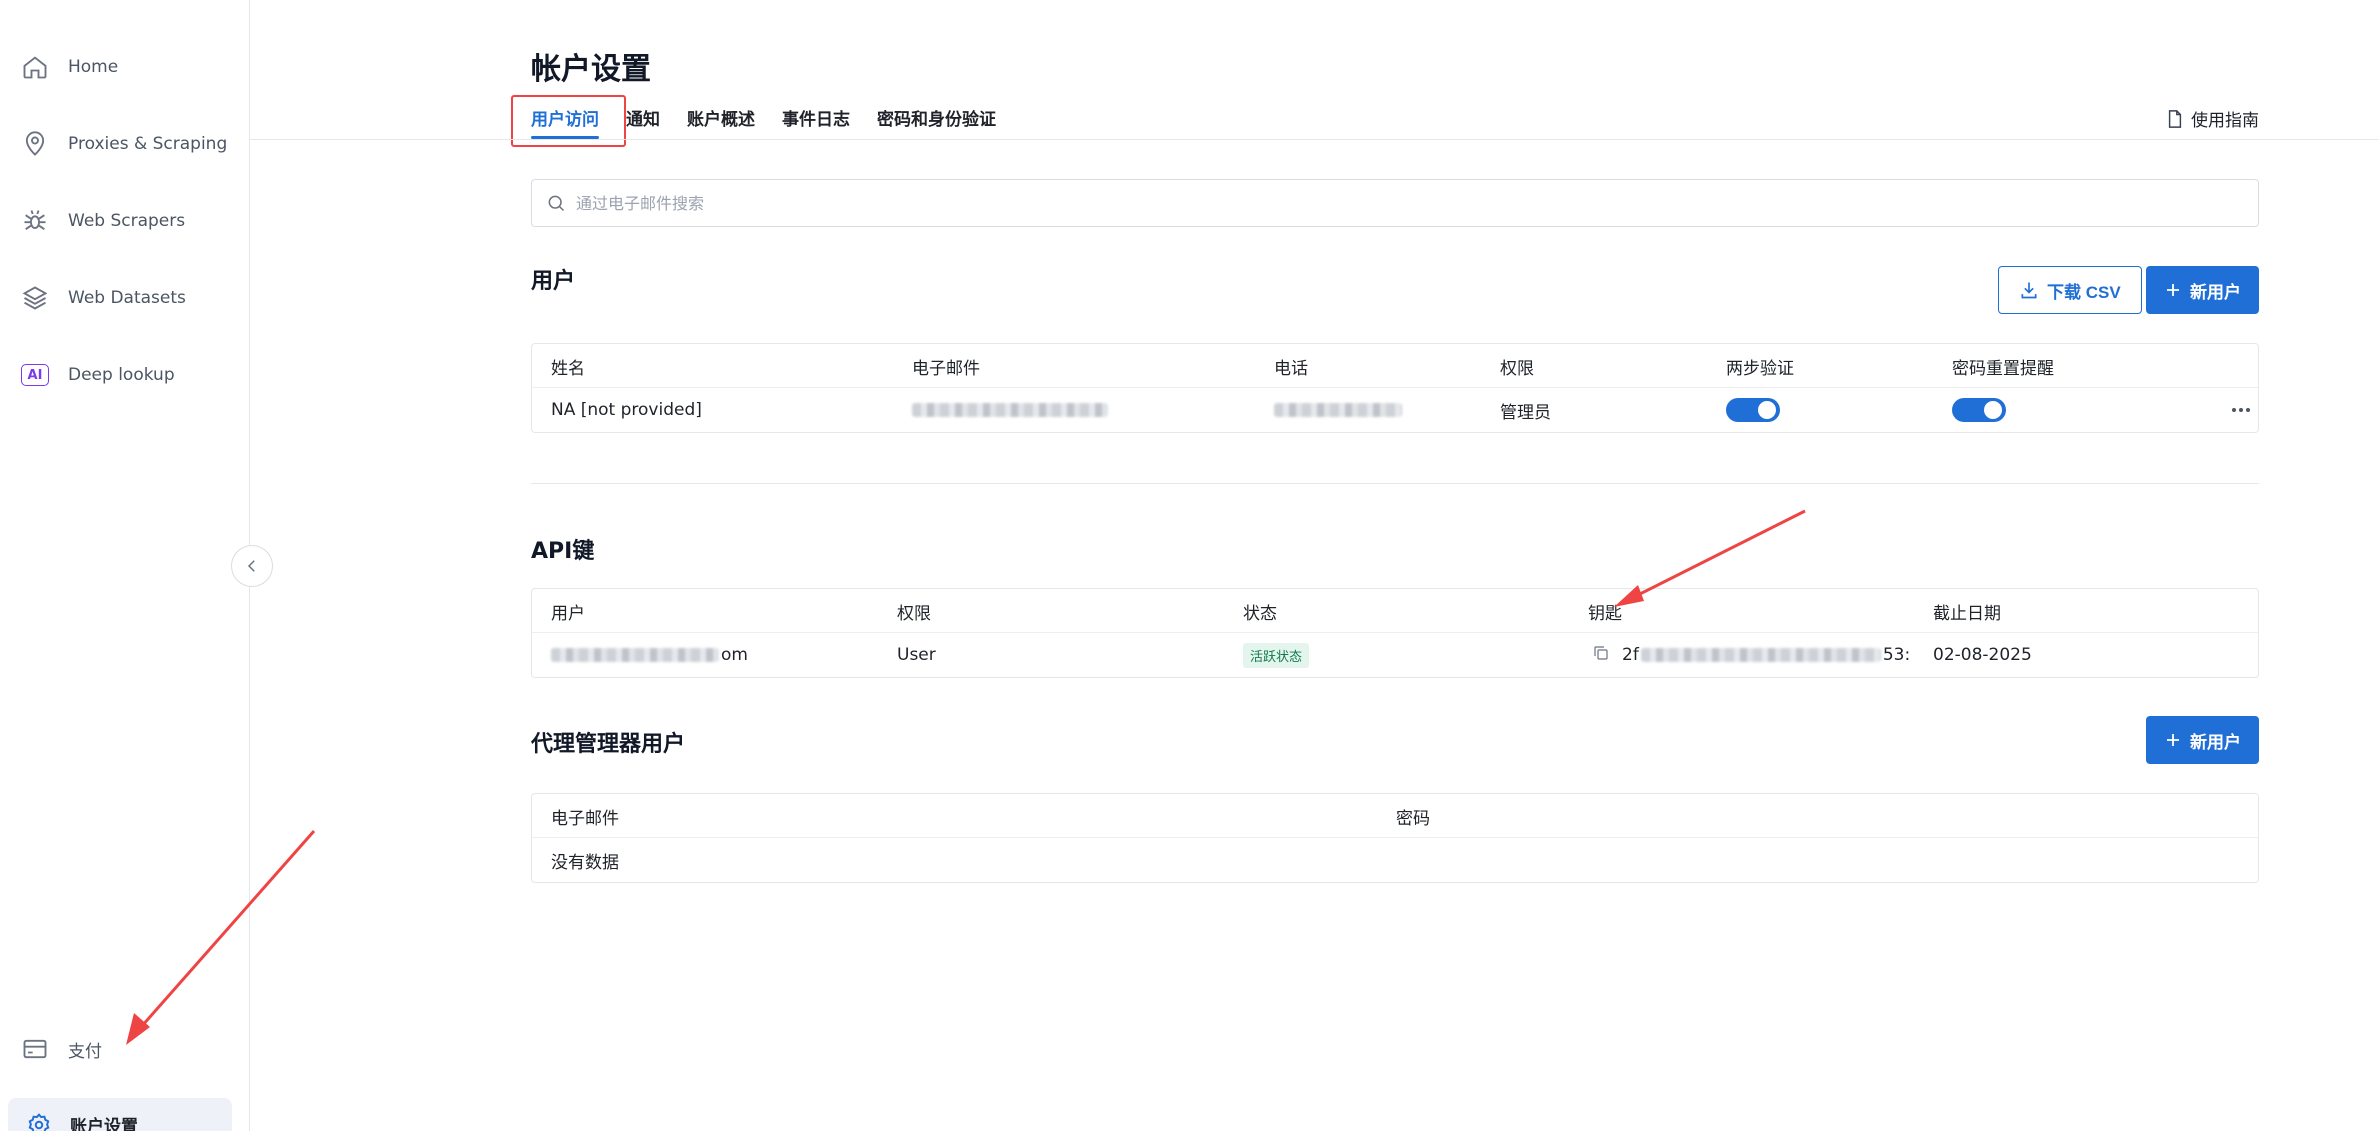  I want to click on card-icon, so click(35, 1049).